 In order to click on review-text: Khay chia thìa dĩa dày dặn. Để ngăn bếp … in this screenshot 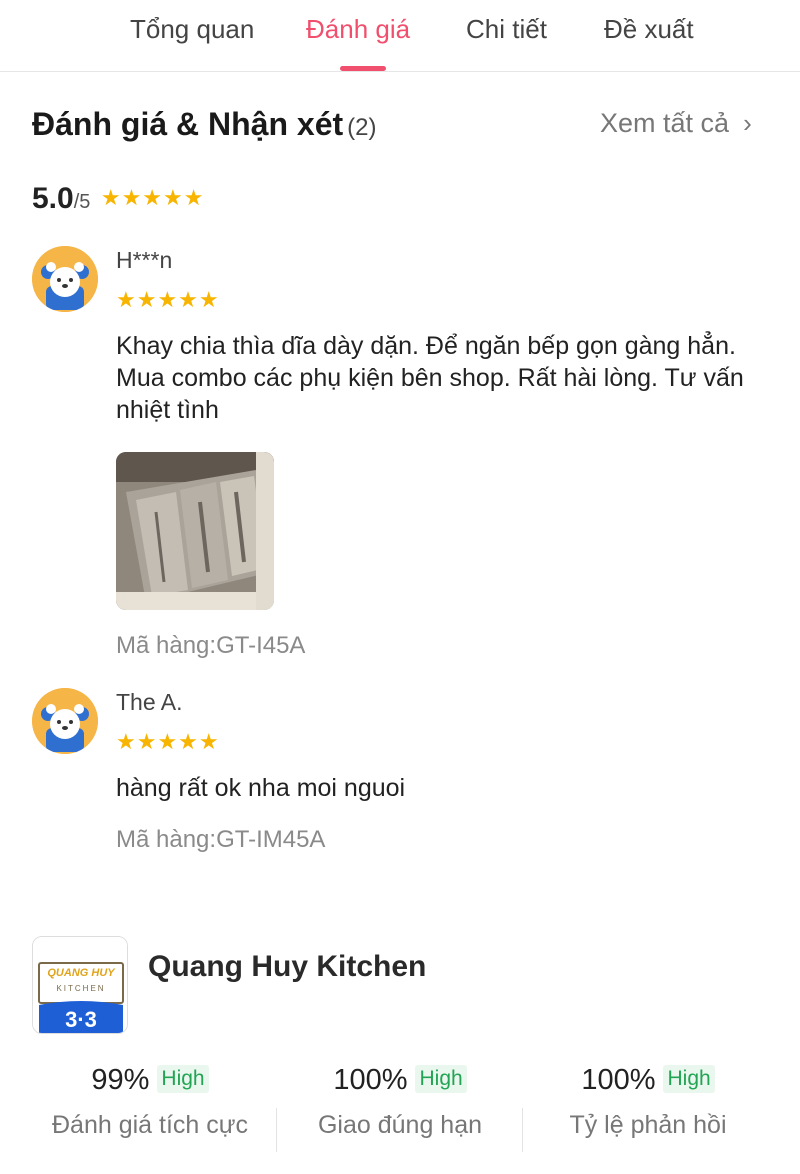, I will do `click(430, 378)`.